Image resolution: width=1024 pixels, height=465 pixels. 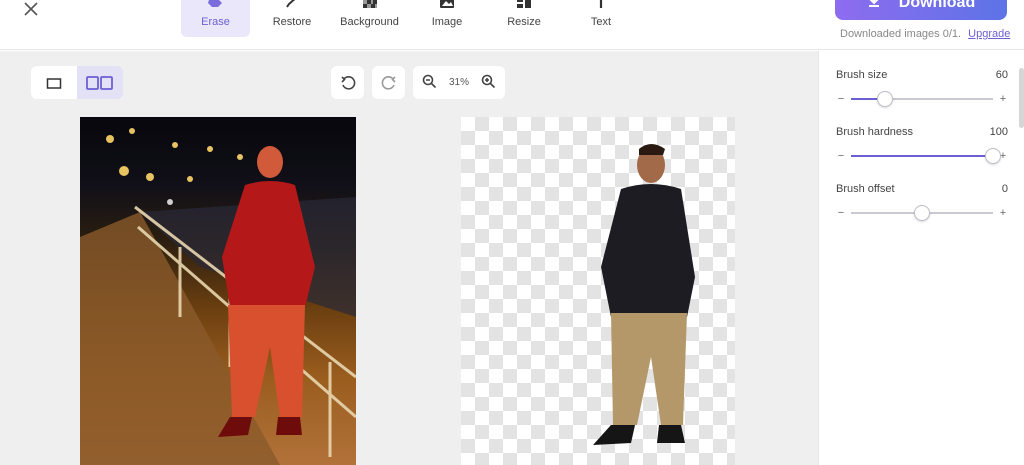 I want to click on panel-scrollbar, so click(x=1021, y=98).